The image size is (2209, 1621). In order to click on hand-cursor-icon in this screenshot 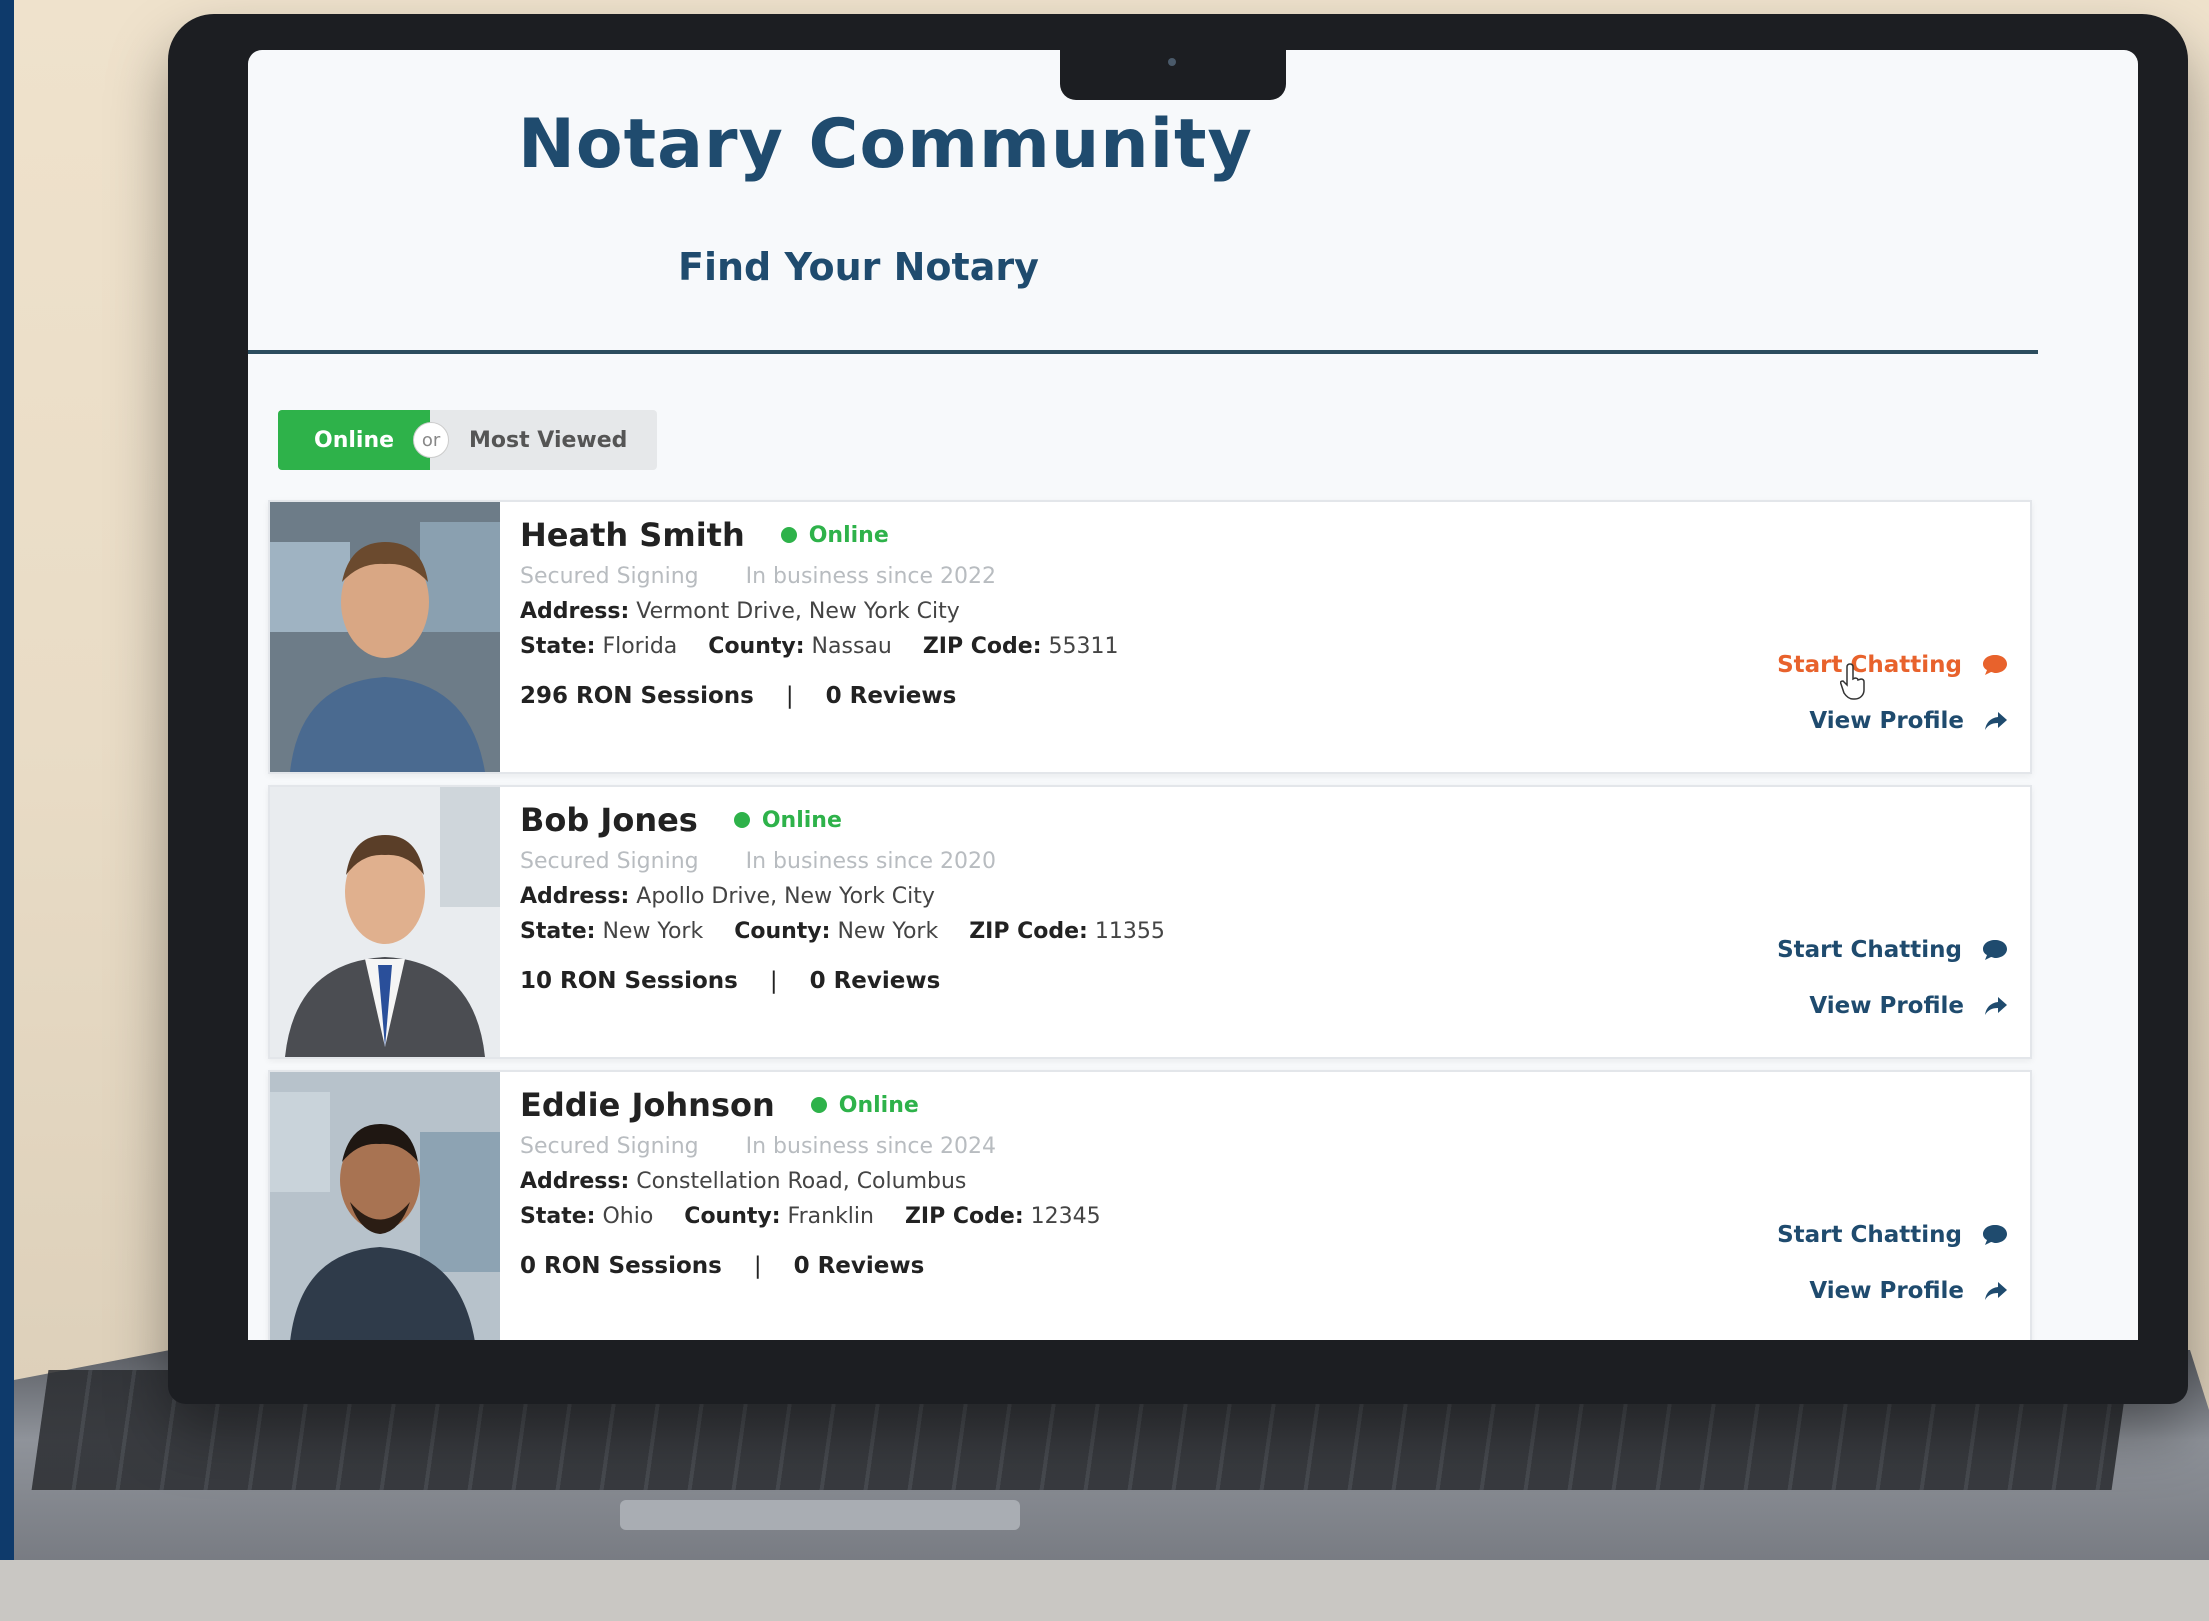, I will do `click(1852, 681)`.